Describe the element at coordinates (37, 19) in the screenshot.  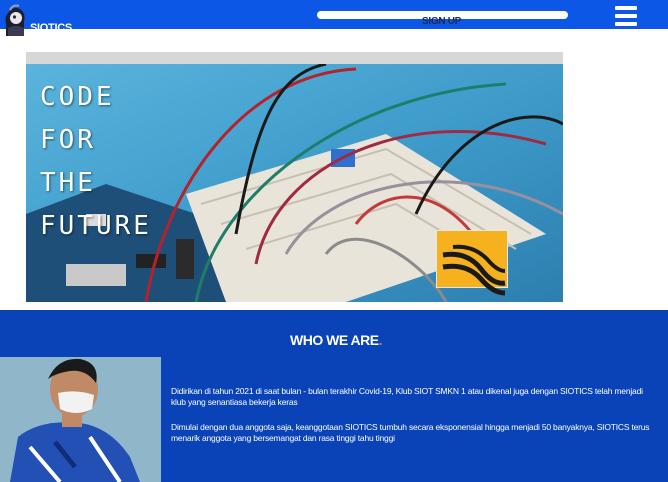
I see `site-logo: SIOTICS` at that location.